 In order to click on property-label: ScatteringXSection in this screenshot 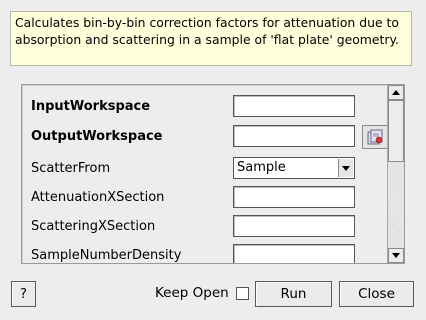, I will do `click(93, 226)`.